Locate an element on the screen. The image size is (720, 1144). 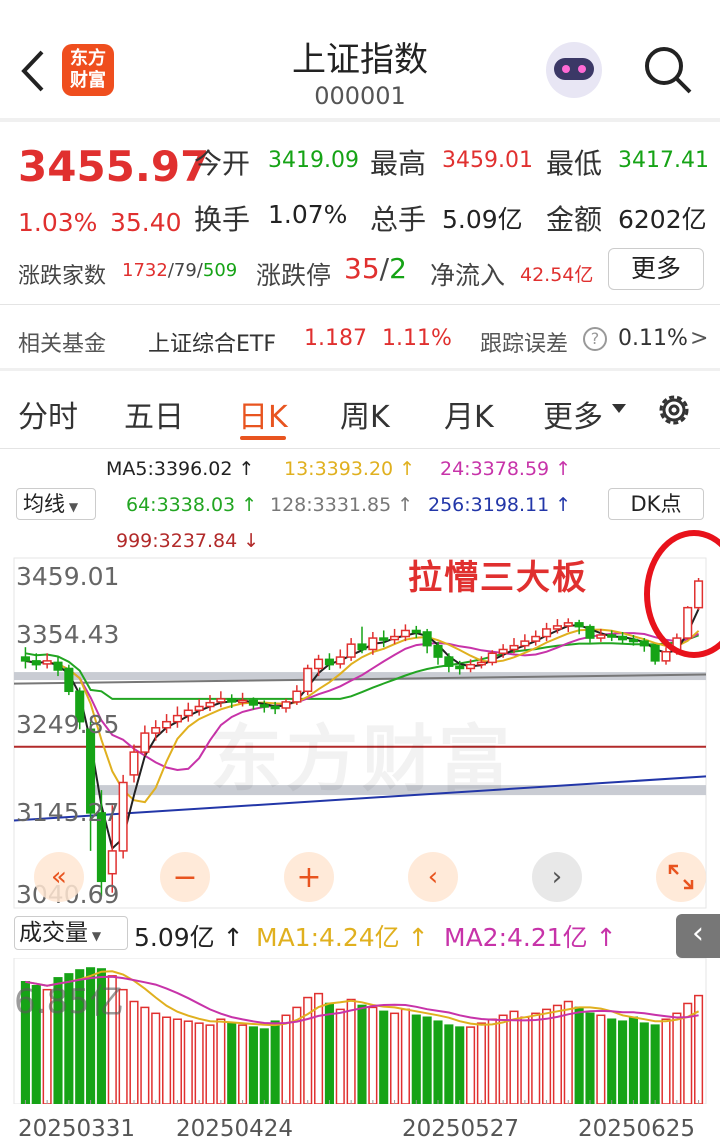
limit-down: 2 is located at coordinates (398, 268).